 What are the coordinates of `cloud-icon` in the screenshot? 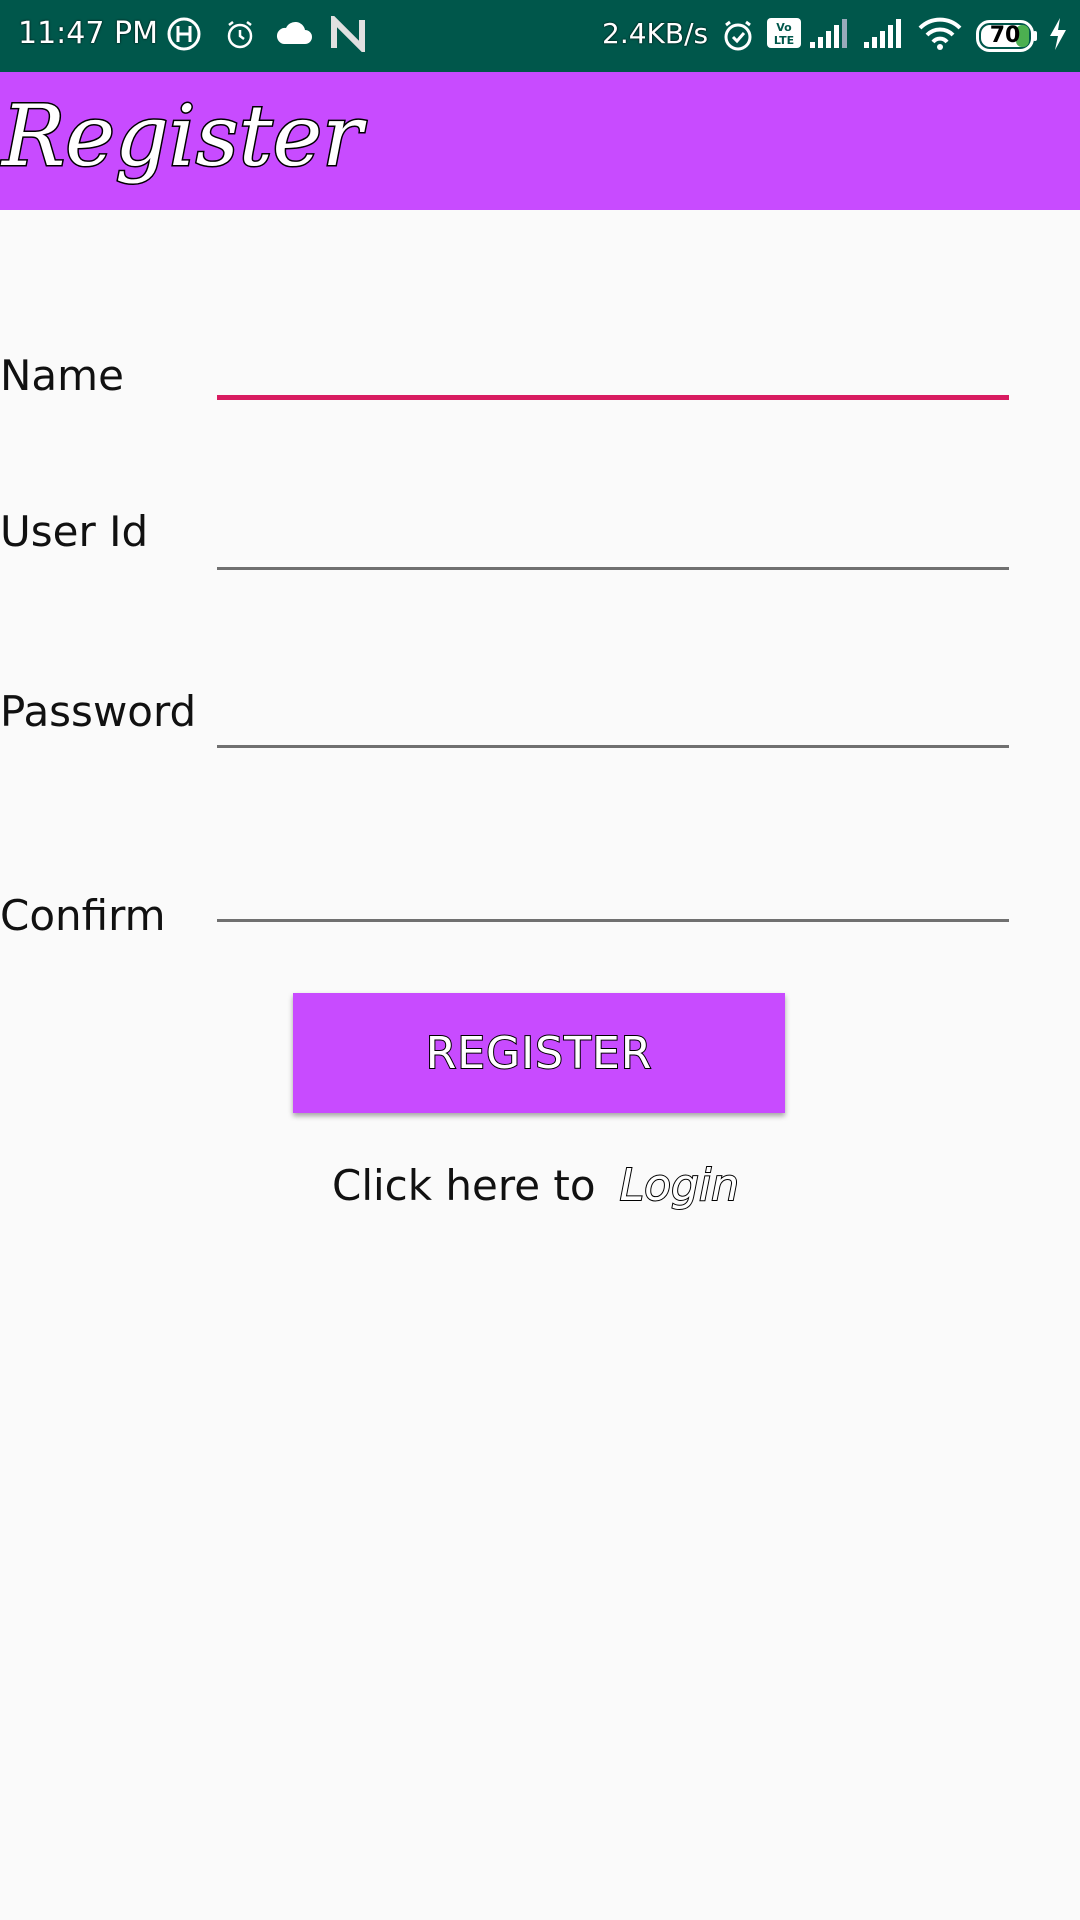 It's located at (294, 36).